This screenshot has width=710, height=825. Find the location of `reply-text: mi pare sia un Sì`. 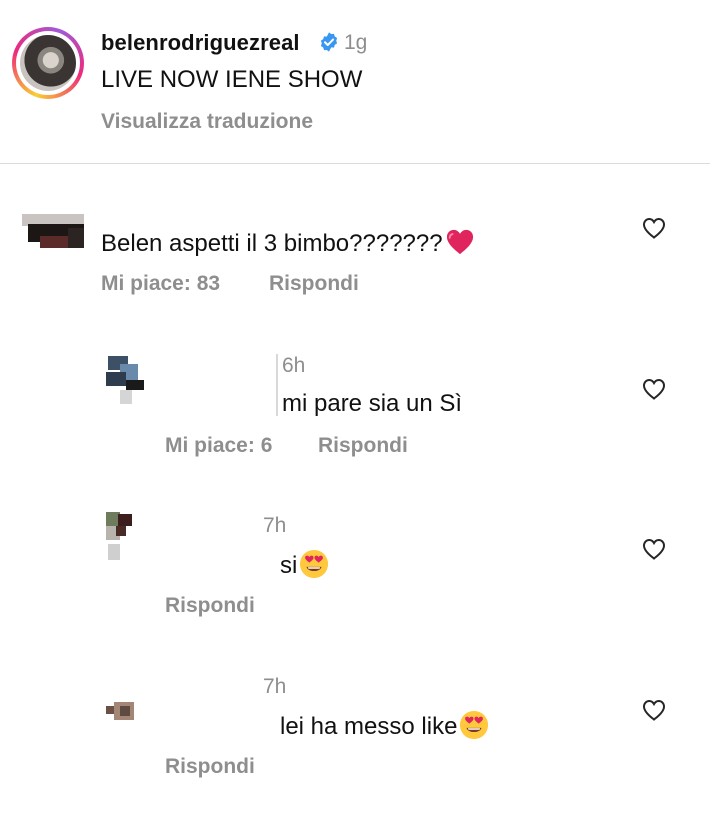

reply-text: mi pare sia un Sì is located at coordinates (372, 403).